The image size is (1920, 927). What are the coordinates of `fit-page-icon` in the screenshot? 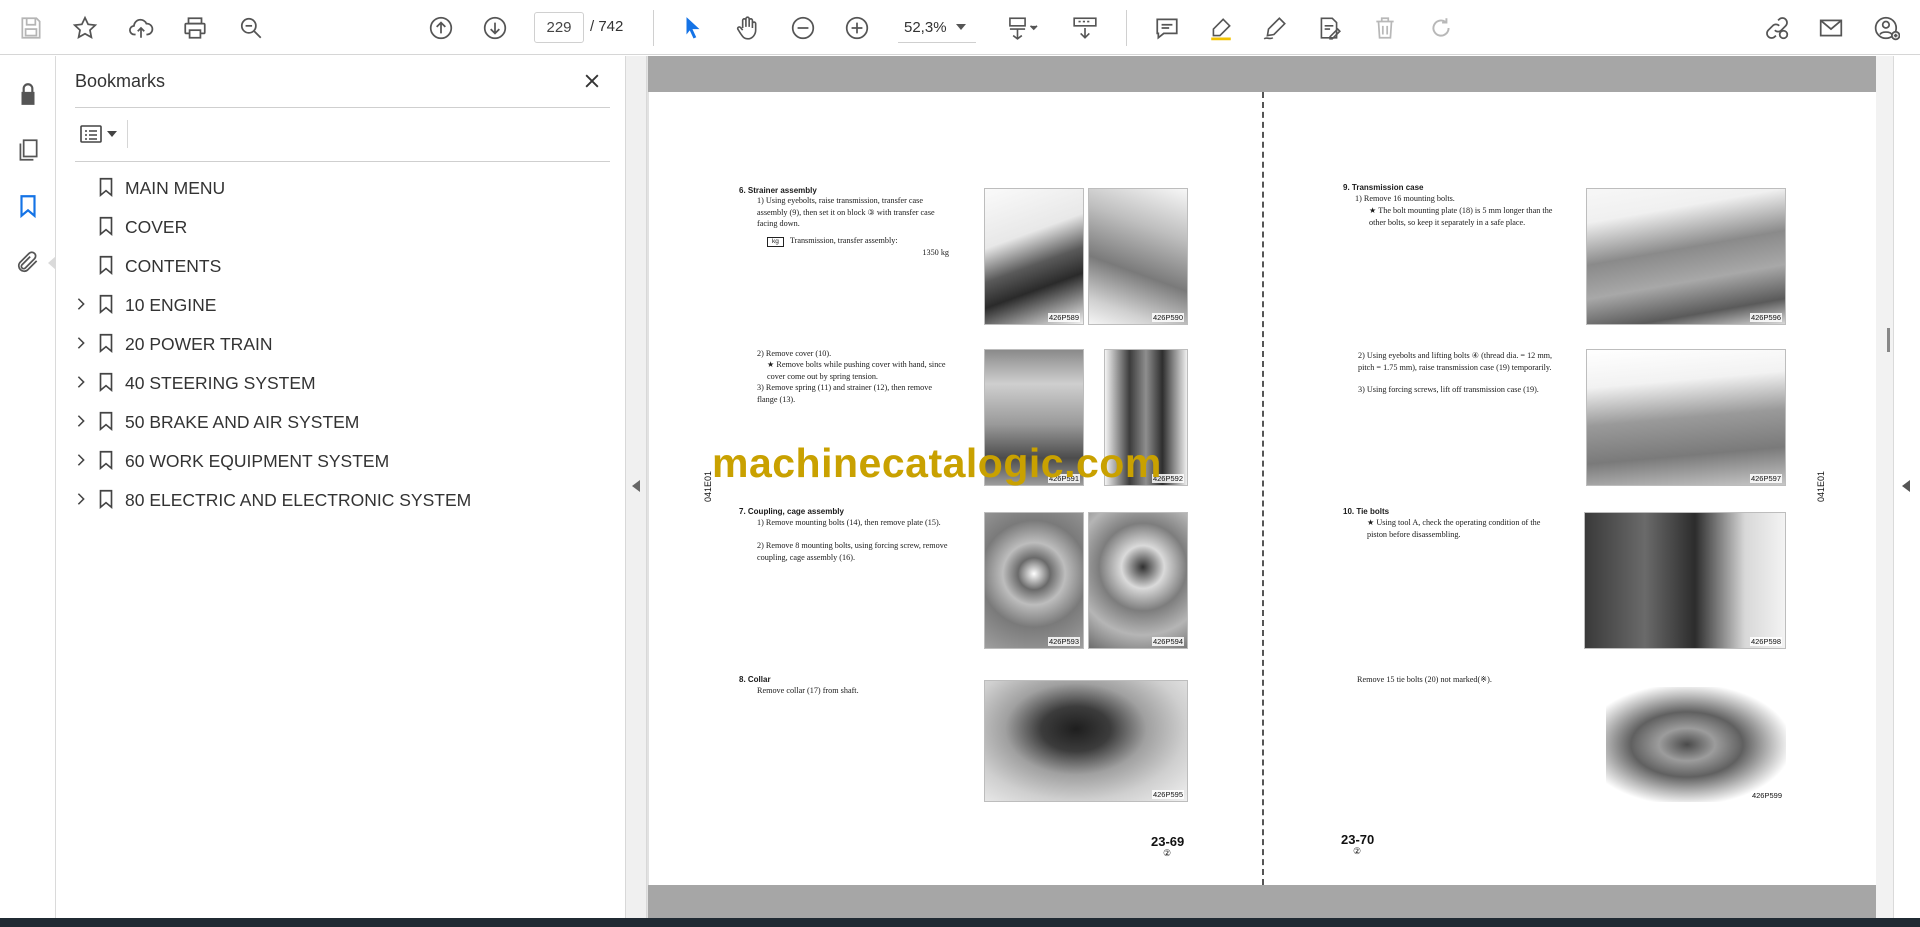 It's located at (1024, 28).